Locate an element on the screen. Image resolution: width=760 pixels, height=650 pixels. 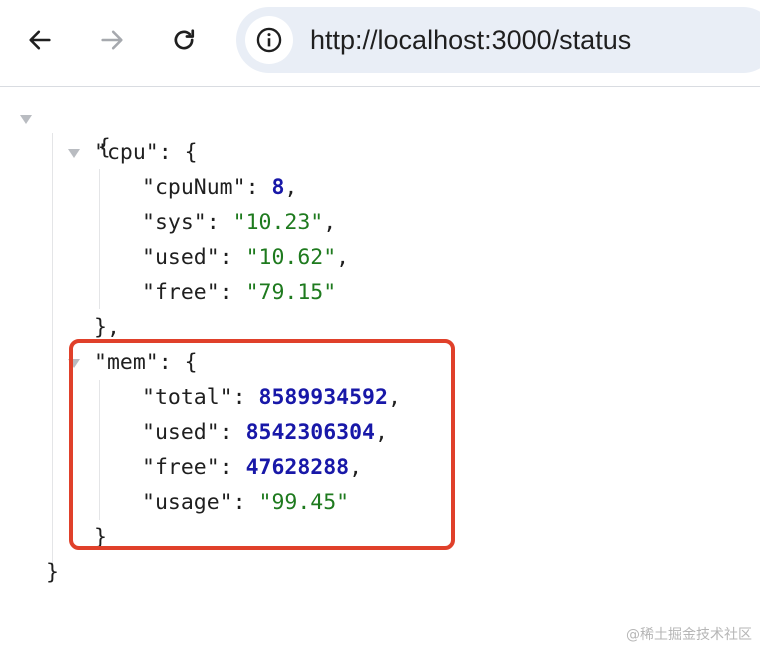
forward-button is located at coordinates (112, 40).